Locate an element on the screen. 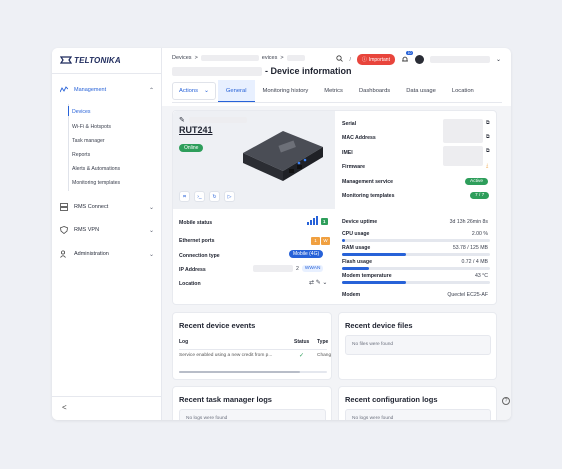  sidebar-group-label: RMS VPN is located at coordinates (87, 230).